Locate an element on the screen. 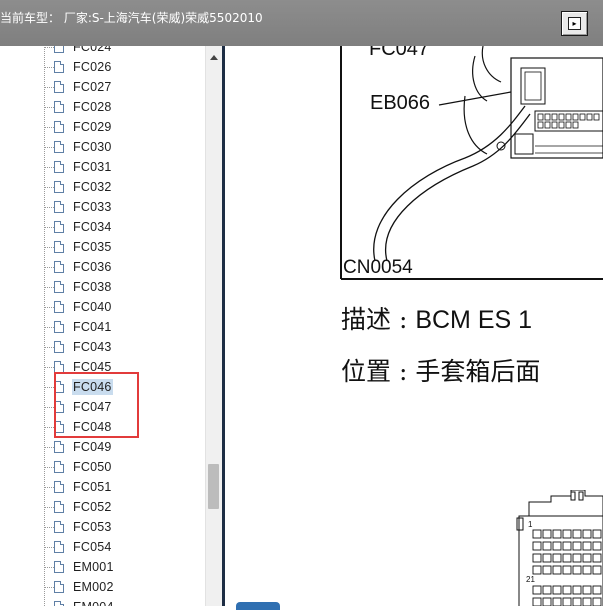 The width and height of the screenshot is (603, 610). tree-item: FC051 is located at coordinates (78, 487).